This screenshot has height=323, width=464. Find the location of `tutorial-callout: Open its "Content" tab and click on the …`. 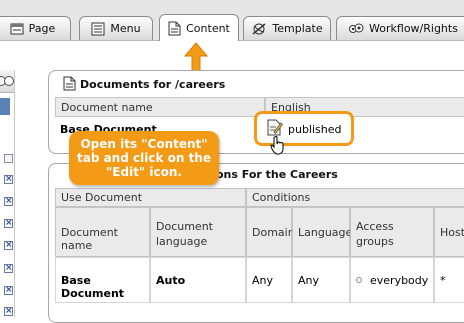

tutorial-callout: Open its "Content" tab and click on the … is located at coordinates (144, 158).